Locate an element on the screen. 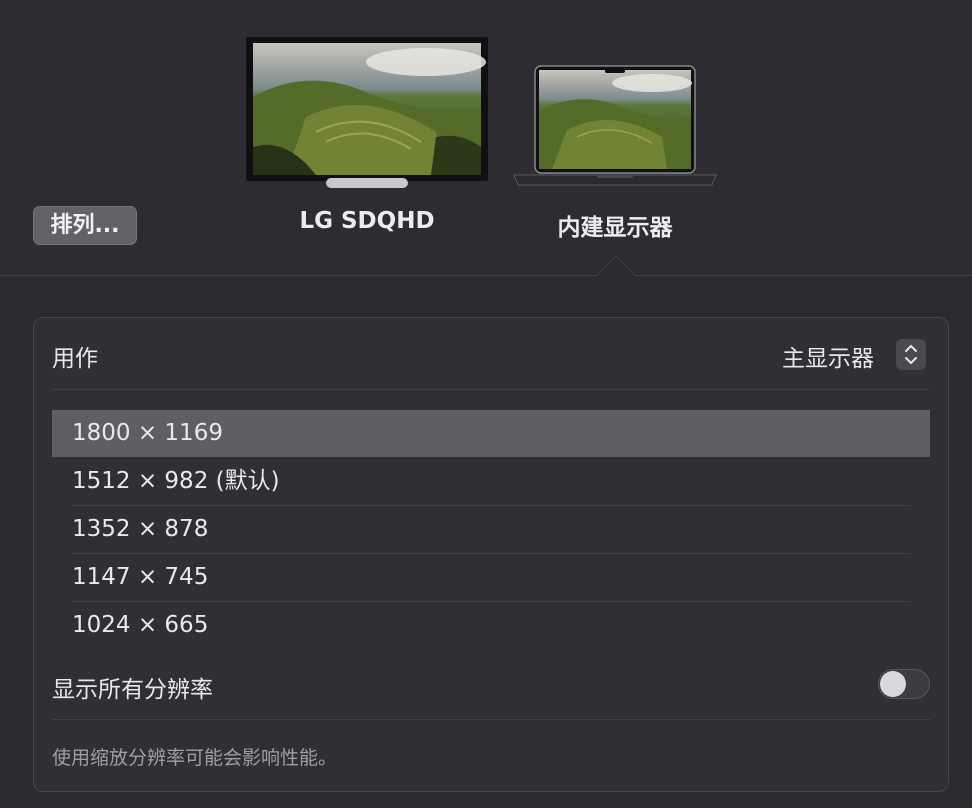 The image size is (972, 808). use-as-popup: 主显示器 is located at coordinates (854, 356).